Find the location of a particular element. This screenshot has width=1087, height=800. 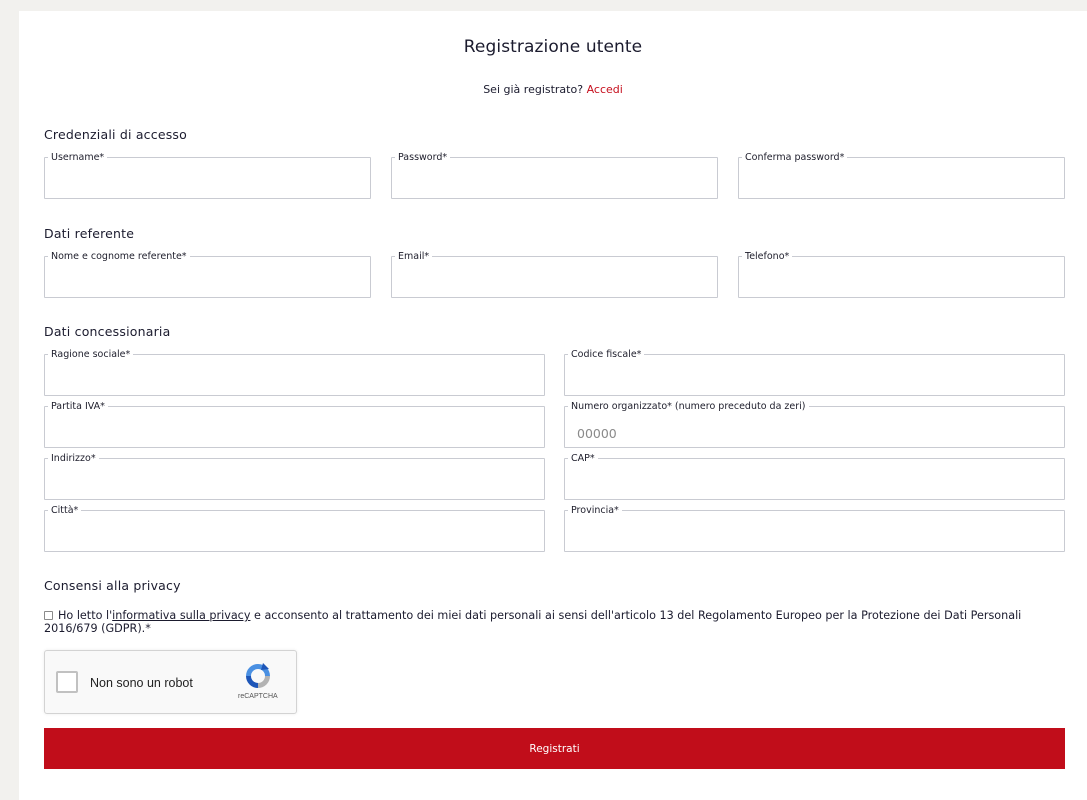

phone-input is located at coordinates (901, 277).